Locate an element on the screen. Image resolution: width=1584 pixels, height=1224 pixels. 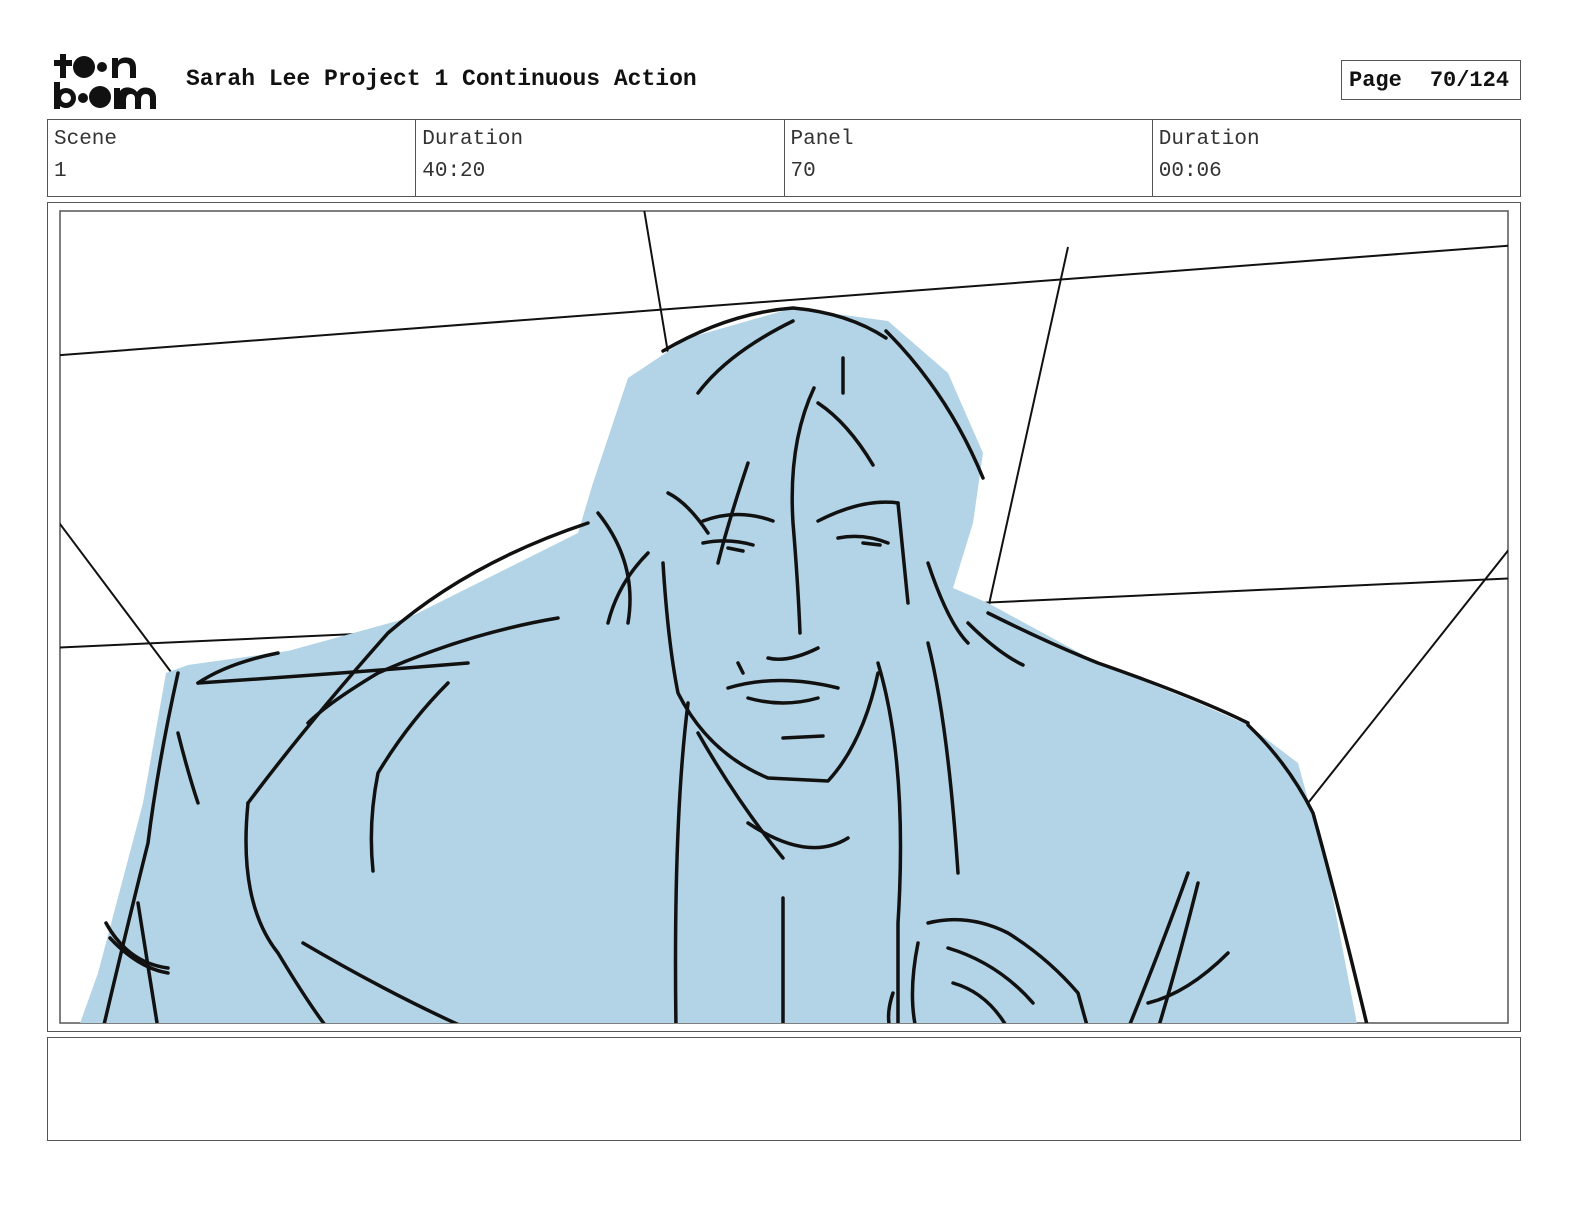
panel-notes is located at coordinates (784, 1089).